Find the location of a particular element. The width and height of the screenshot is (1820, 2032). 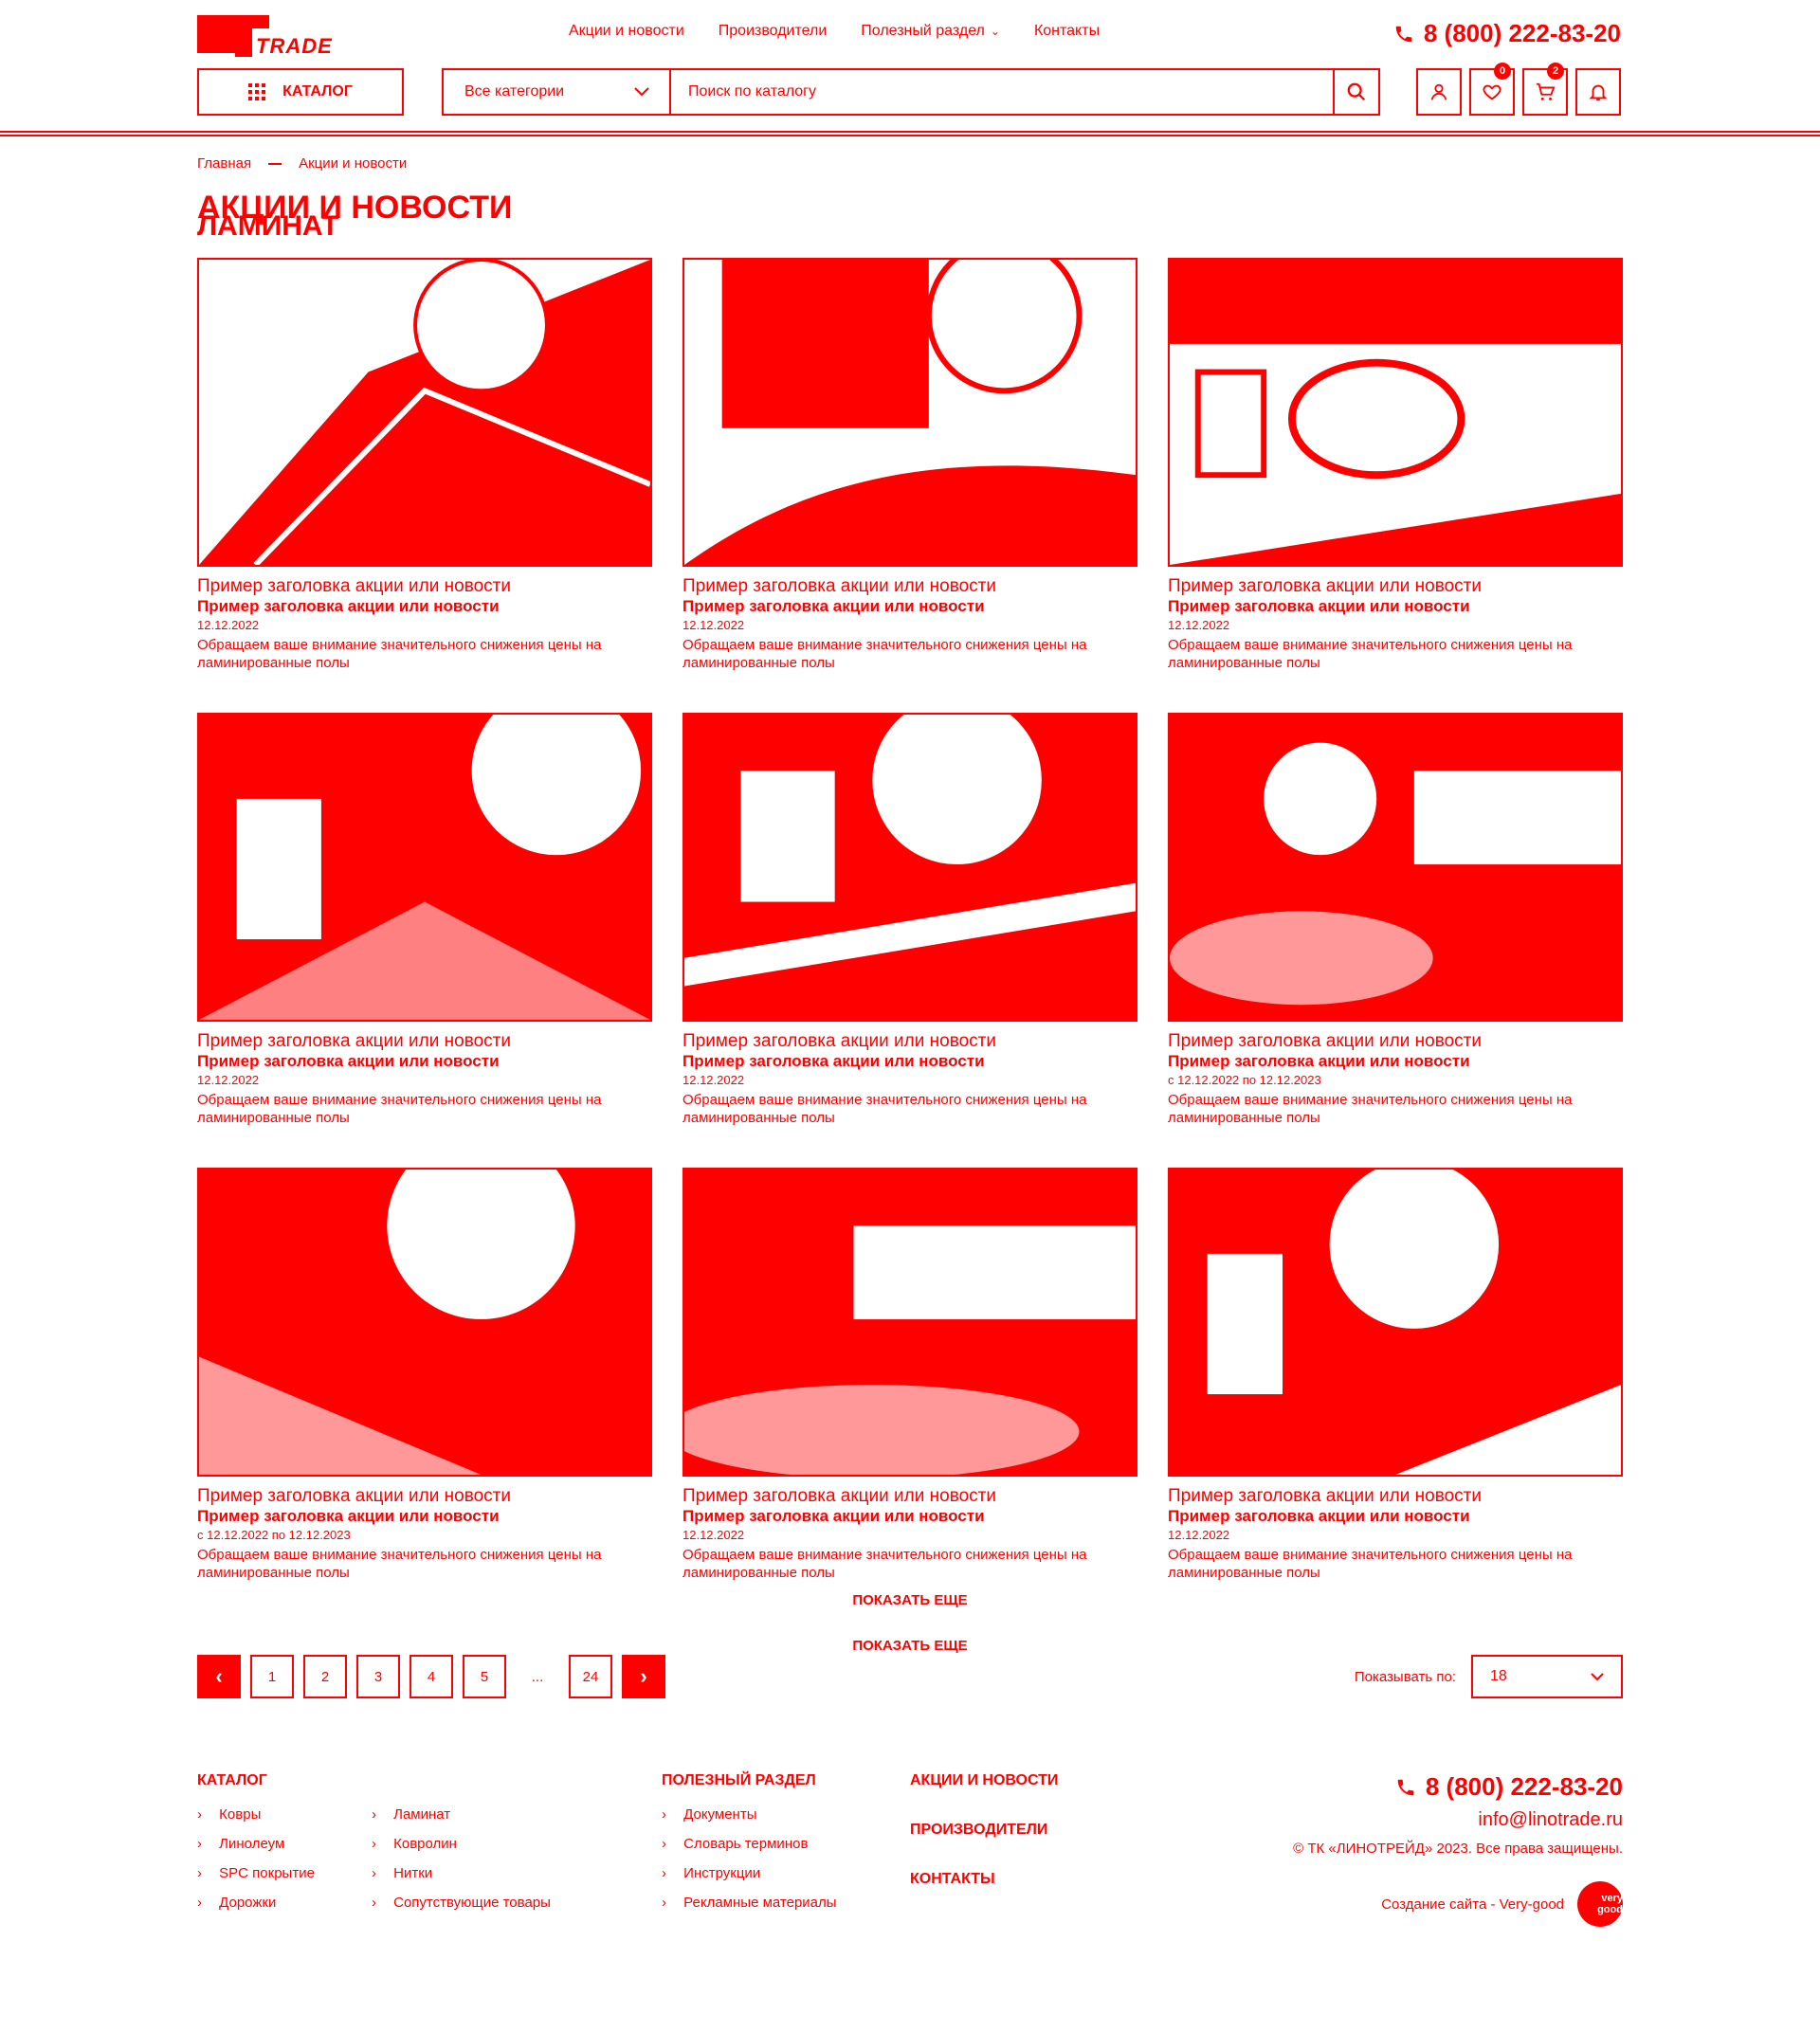

per-page-select: 18 is located at coordinates (1547, 1676).